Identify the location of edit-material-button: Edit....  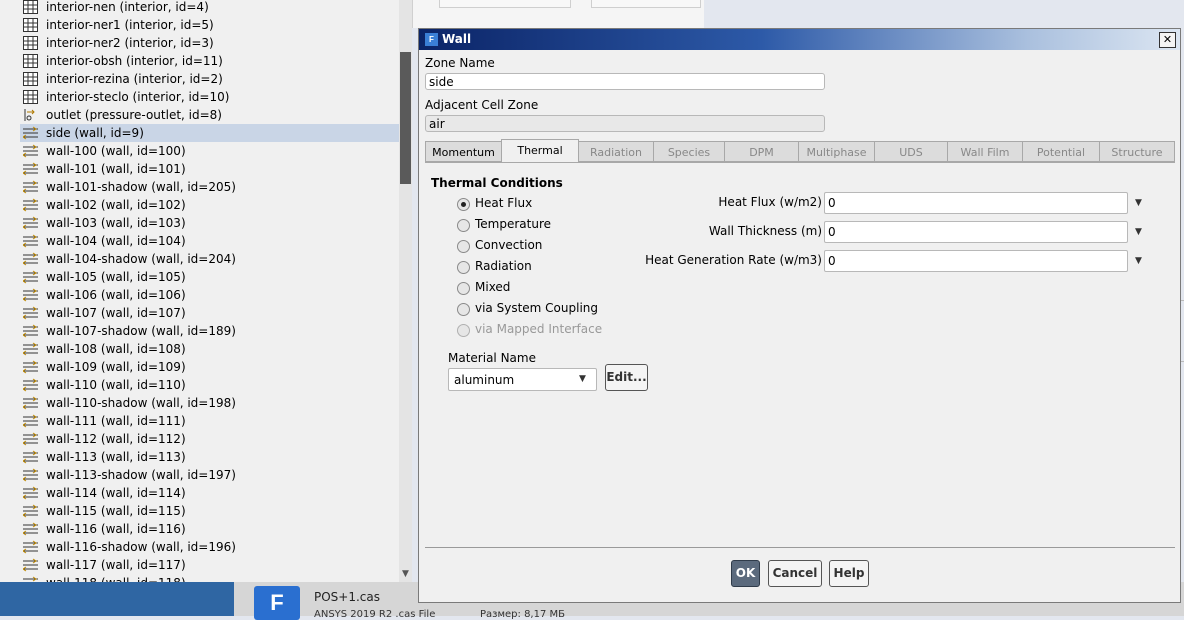
(626, 377).